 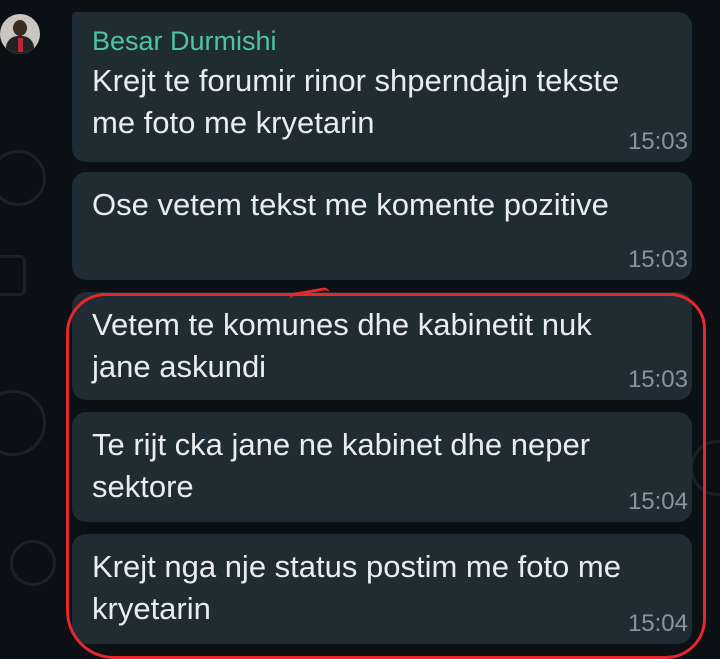 I want to click on avatar-head-shape, so click(x=20, y=28).